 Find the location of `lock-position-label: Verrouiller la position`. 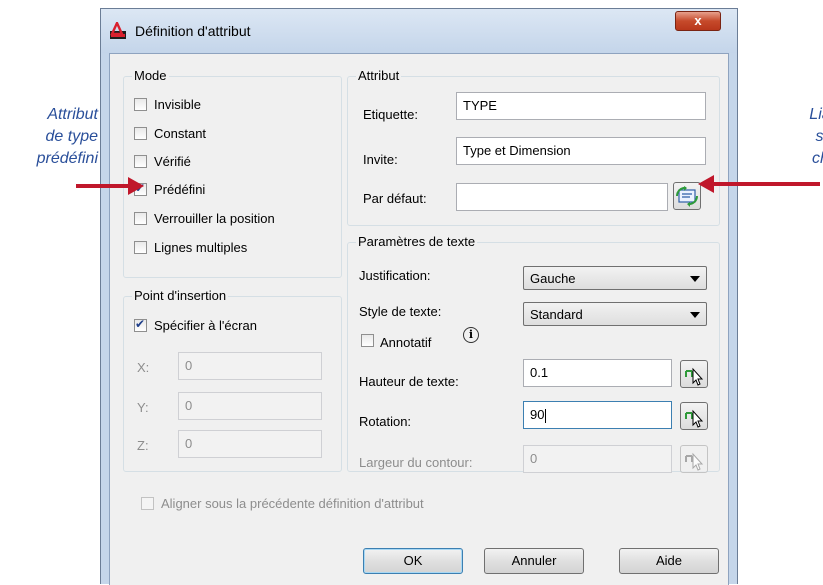

lock-position-label: Verrouiller la position is located at coordinates (214, 218).